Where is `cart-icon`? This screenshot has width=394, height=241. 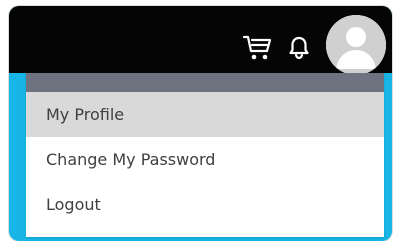 cart-icon is located at coordinates (257, 48).